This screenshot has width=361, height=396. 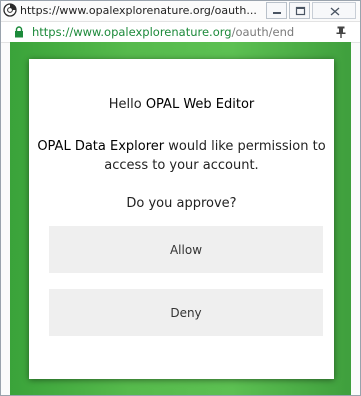 I want to click on close-button, so click(x=334, y=10).